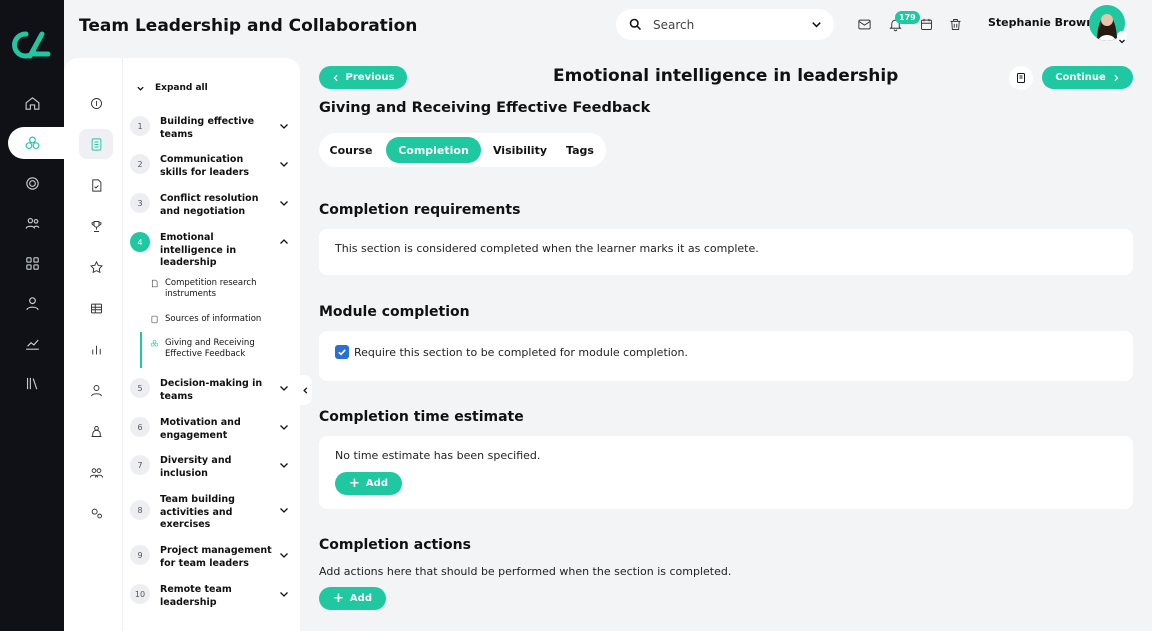  I want to click on module-item: 9 Project management for team leaders, so click(212, 557).